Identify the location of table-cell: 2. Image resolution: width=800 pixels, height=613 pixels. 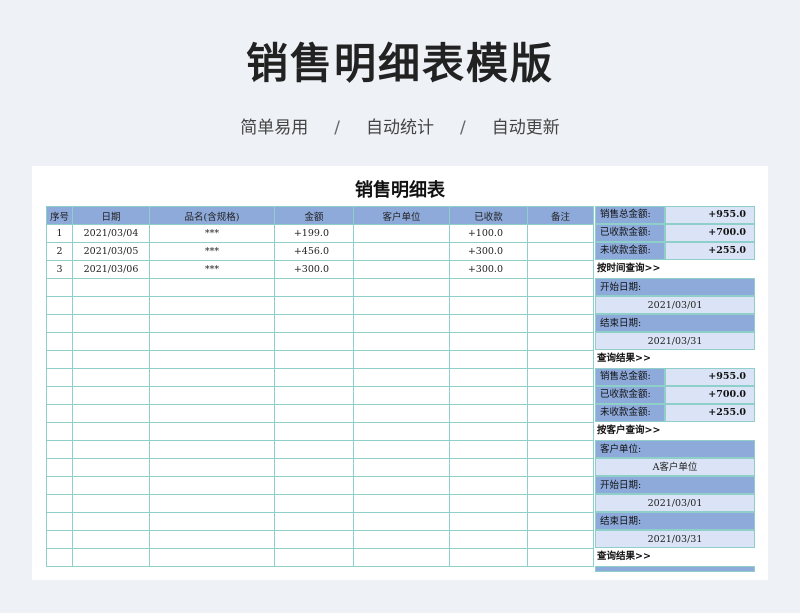
(59, 251).